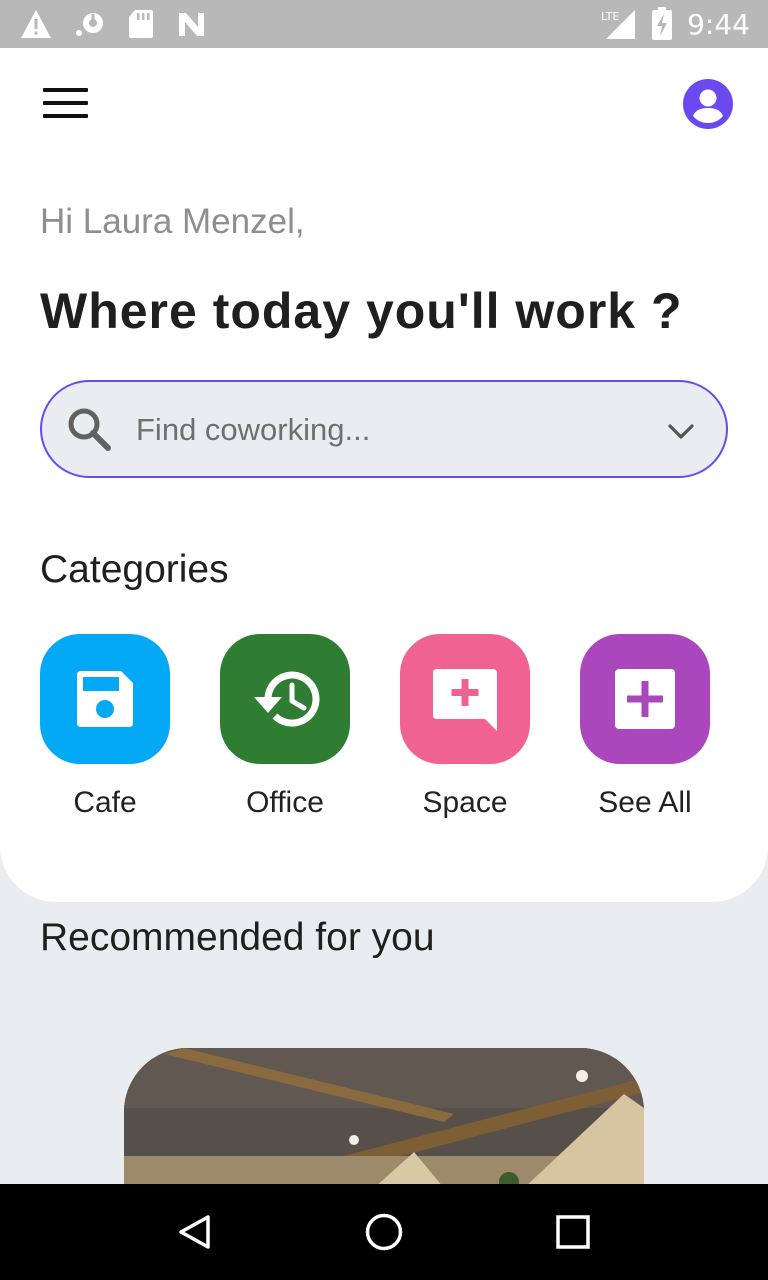  What do you see at coordinates (237, 937) in the screenshot?
I see `recommended-heading: Recommended for you` at bounding box center [237, 937].